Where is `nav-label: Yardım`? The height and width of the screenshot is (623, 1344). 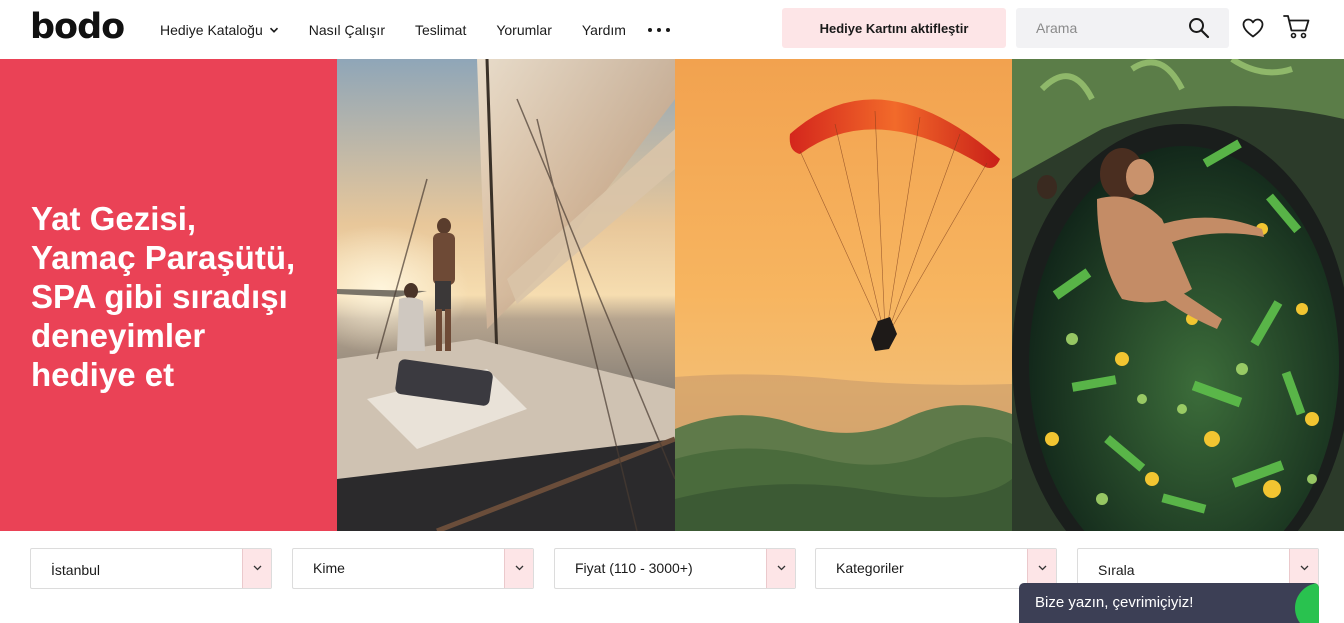 nav-label: Yardım is located at coordinates (603, 29).